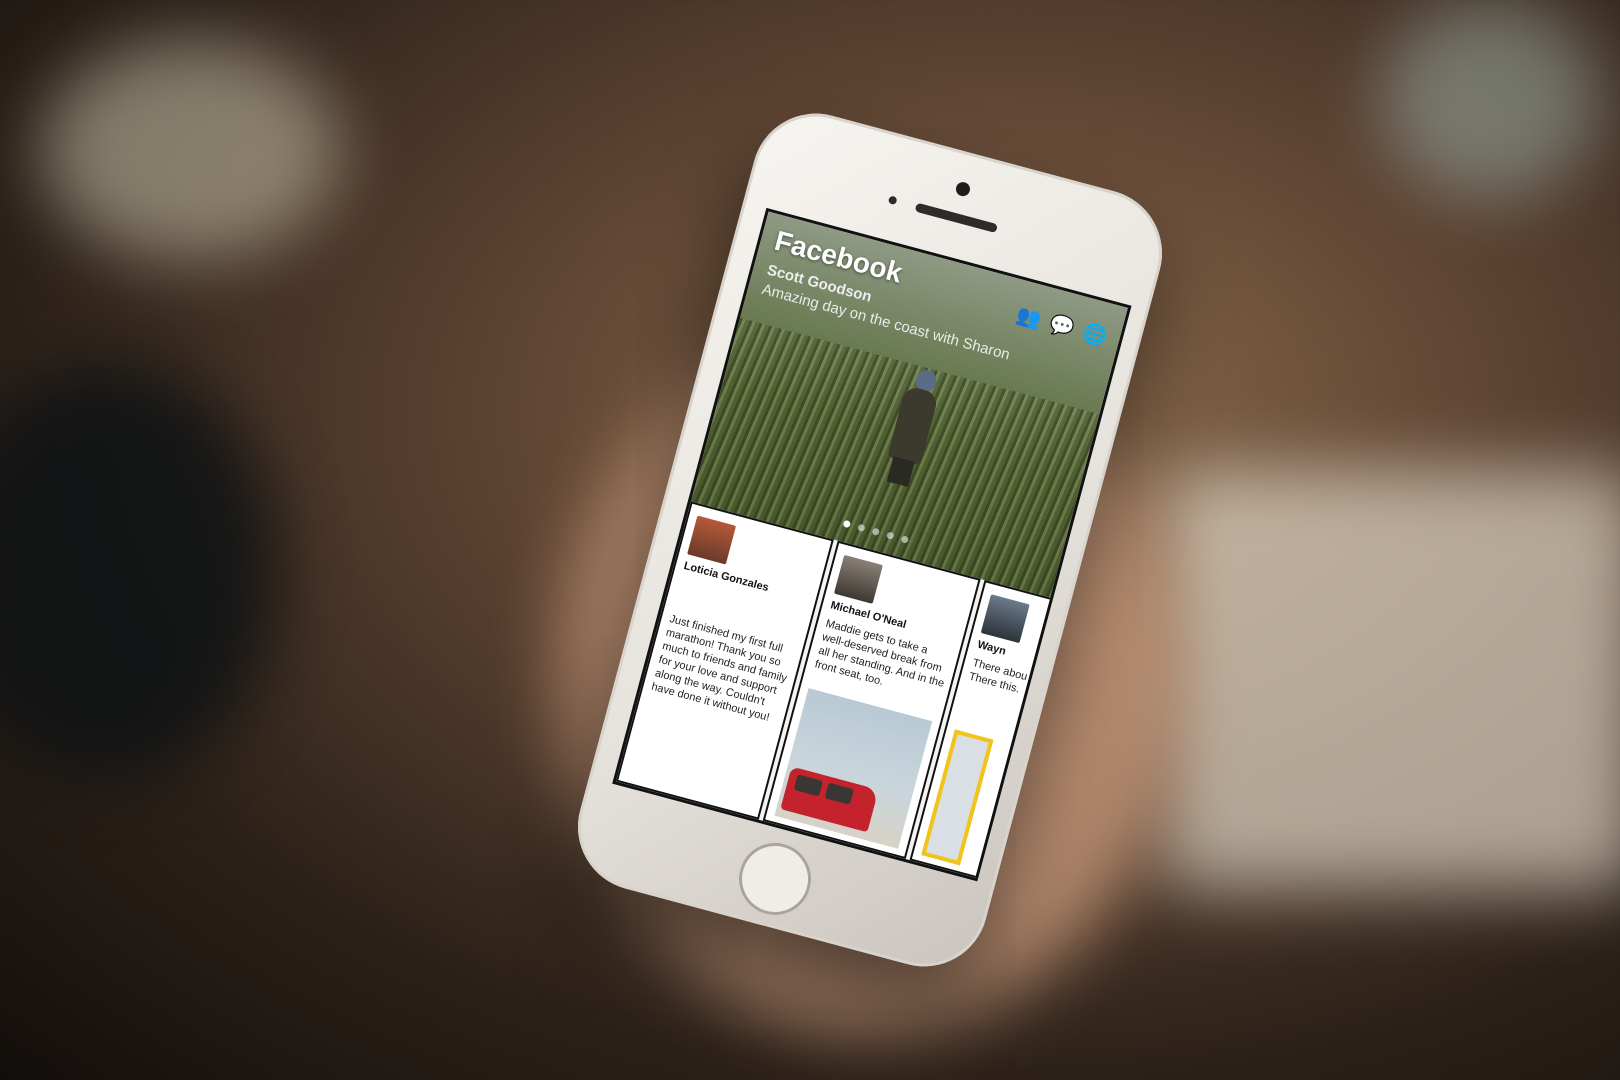 The height and width of the screenshot is (1080, 1620). Describe the element at coordinates (829, 799) in the screenshot. I see `red-car` at that location.